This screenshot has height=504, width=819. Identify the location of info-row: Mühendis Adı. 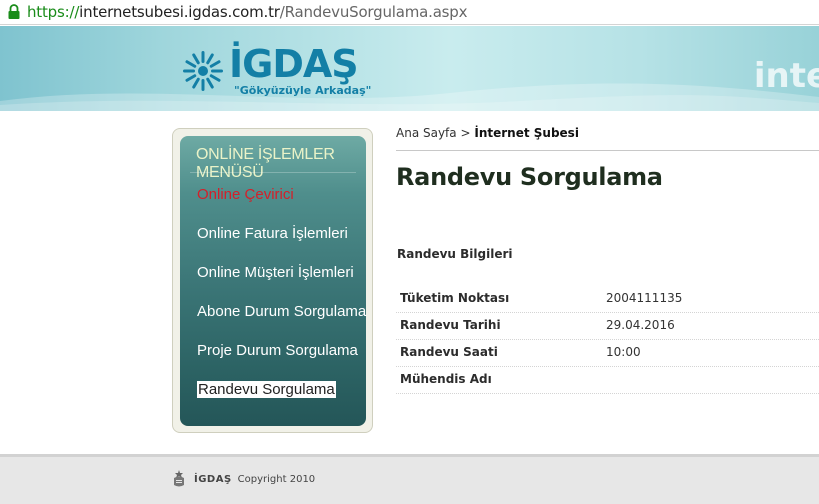
(607, 380).